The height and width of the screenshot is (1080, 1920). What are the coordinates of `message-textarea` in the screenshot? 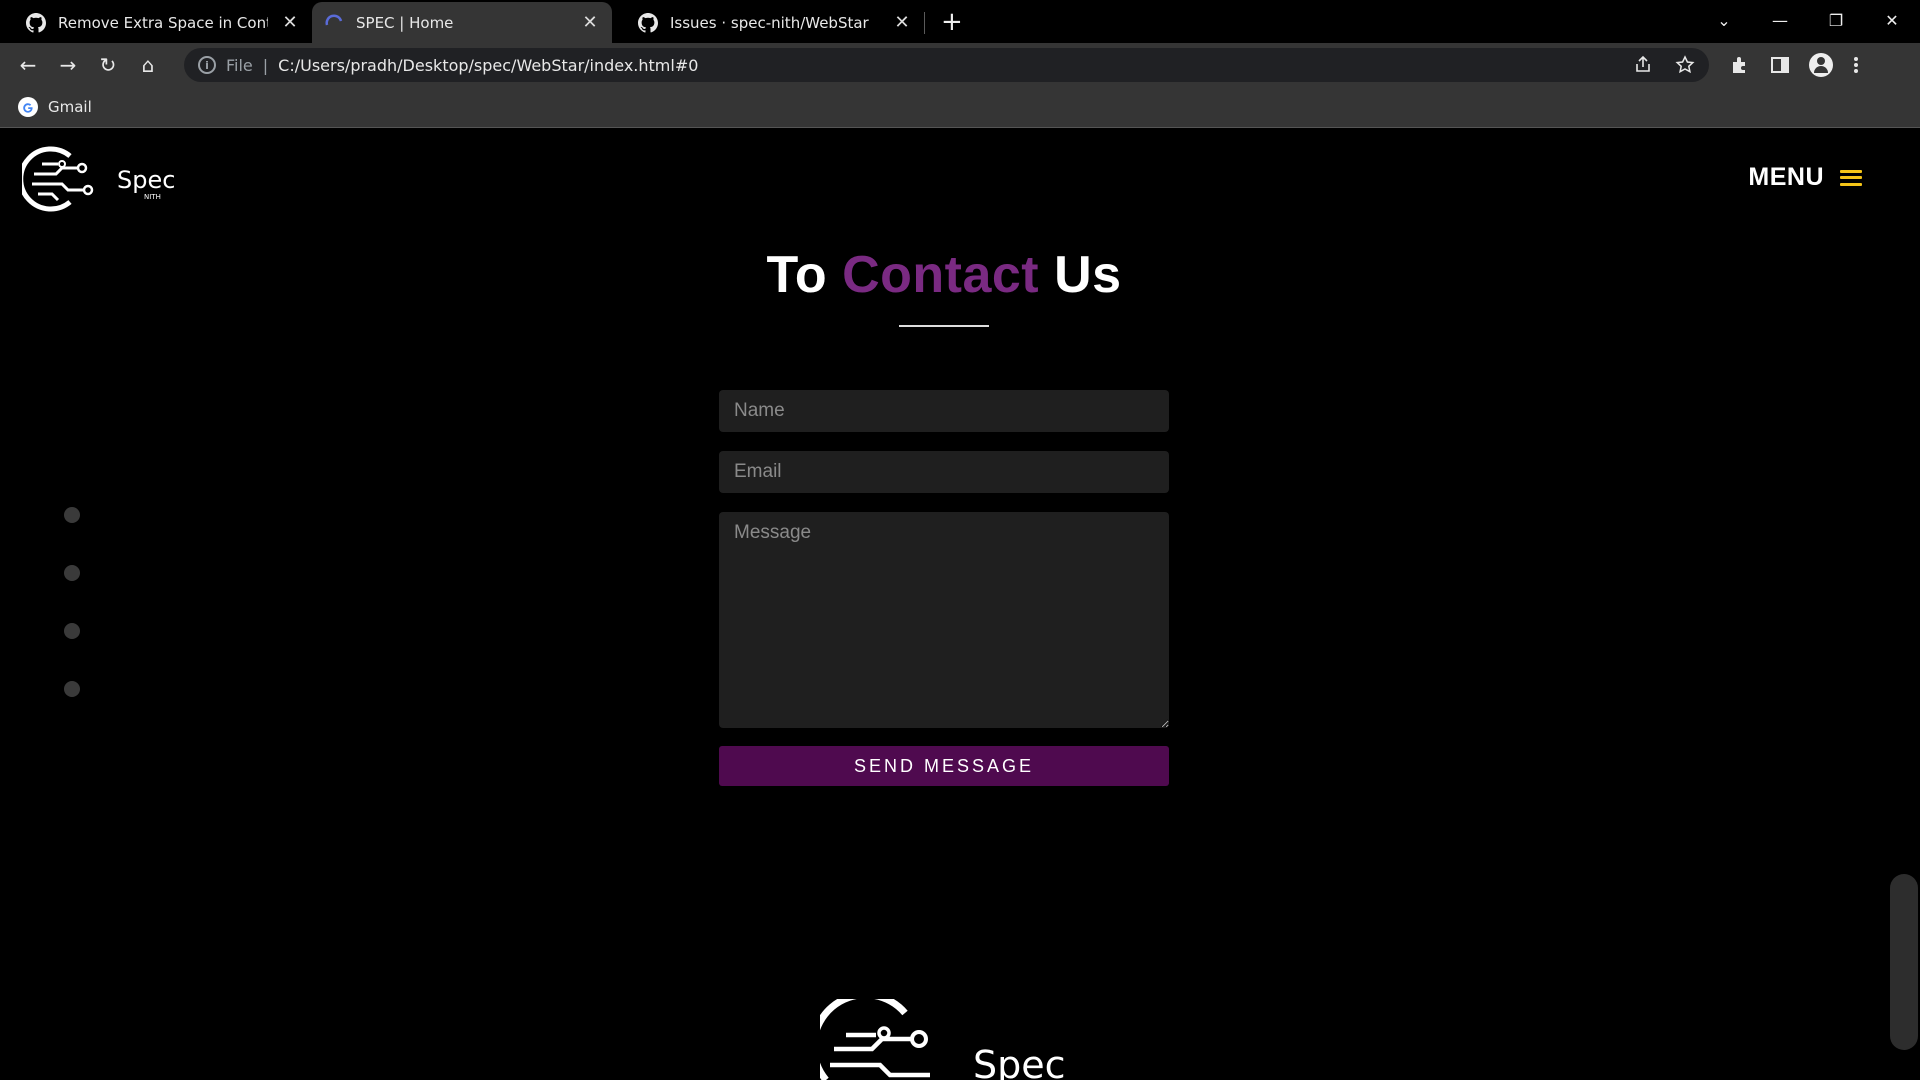 It's located at (944, 620).